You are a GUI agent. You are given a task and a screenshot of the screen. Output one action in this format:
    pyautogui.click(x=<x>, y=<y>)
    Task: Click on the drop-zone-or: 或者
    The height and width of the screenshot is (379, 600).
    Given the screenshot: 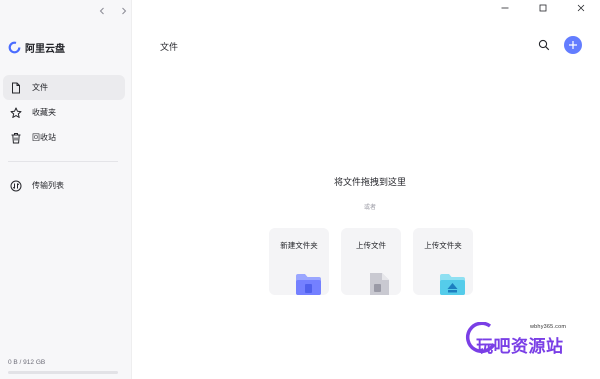 What is the action you would take?
    pyautogui.click(x=369, y=208)
    